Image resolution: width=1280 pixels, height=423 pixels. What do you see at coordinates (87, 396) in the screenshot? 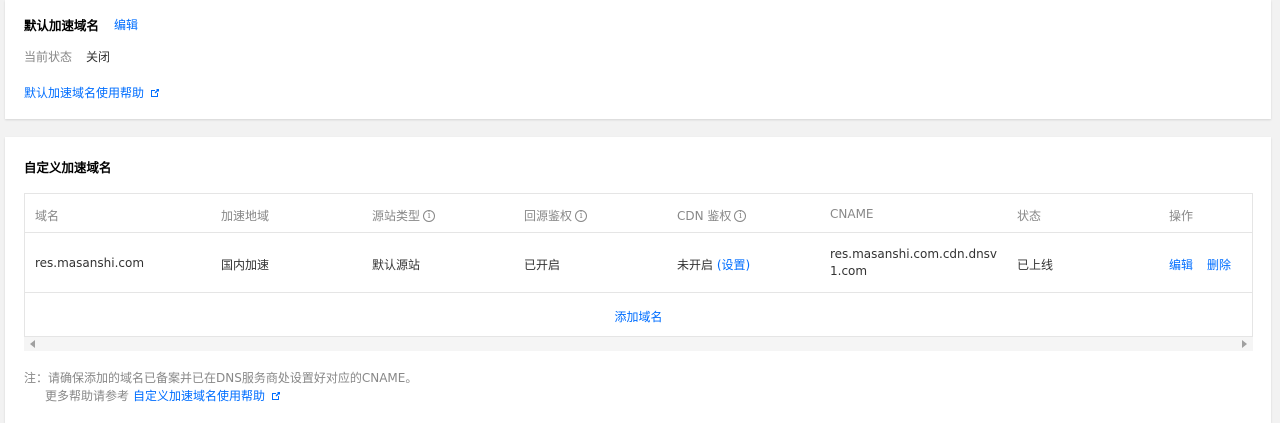
I see `note-line2-text: 更多帮助请参考` at bounding box center [87, 396].